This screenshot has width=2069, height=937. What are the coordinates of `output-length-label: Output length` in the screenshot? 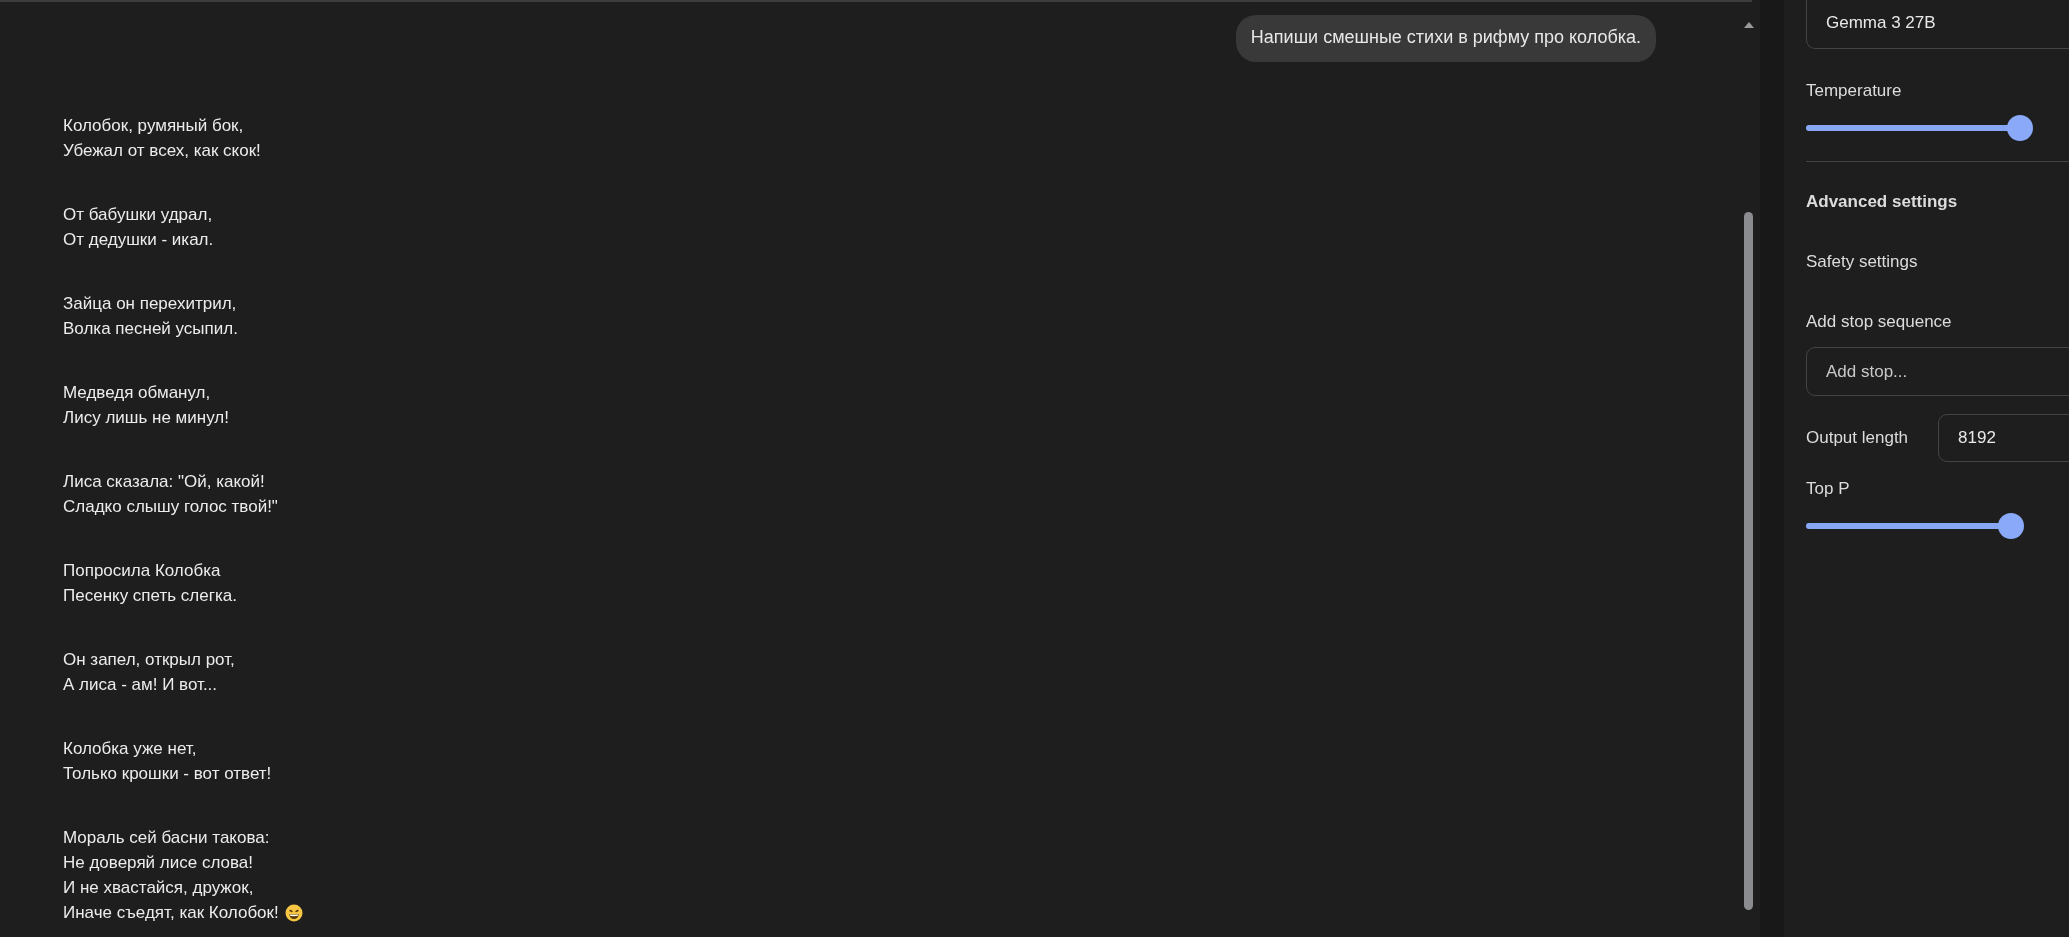 It's located at (1857, 438).